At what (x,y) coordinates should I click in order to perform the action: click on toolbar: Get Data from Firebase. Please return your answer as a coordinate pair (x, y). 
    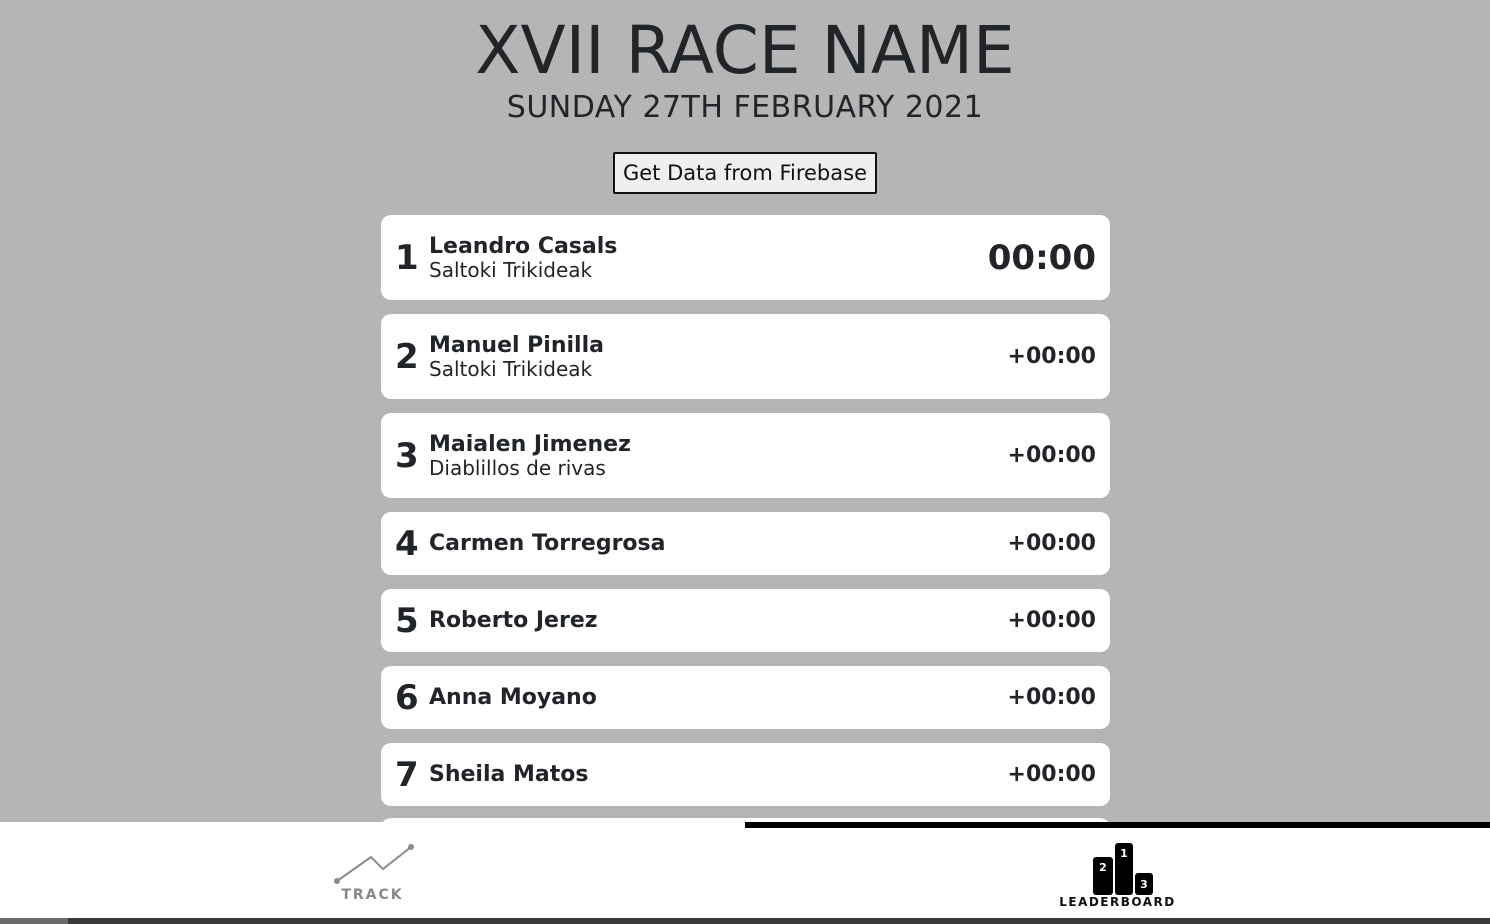
    Looking at the image, I should click on (745, 173).